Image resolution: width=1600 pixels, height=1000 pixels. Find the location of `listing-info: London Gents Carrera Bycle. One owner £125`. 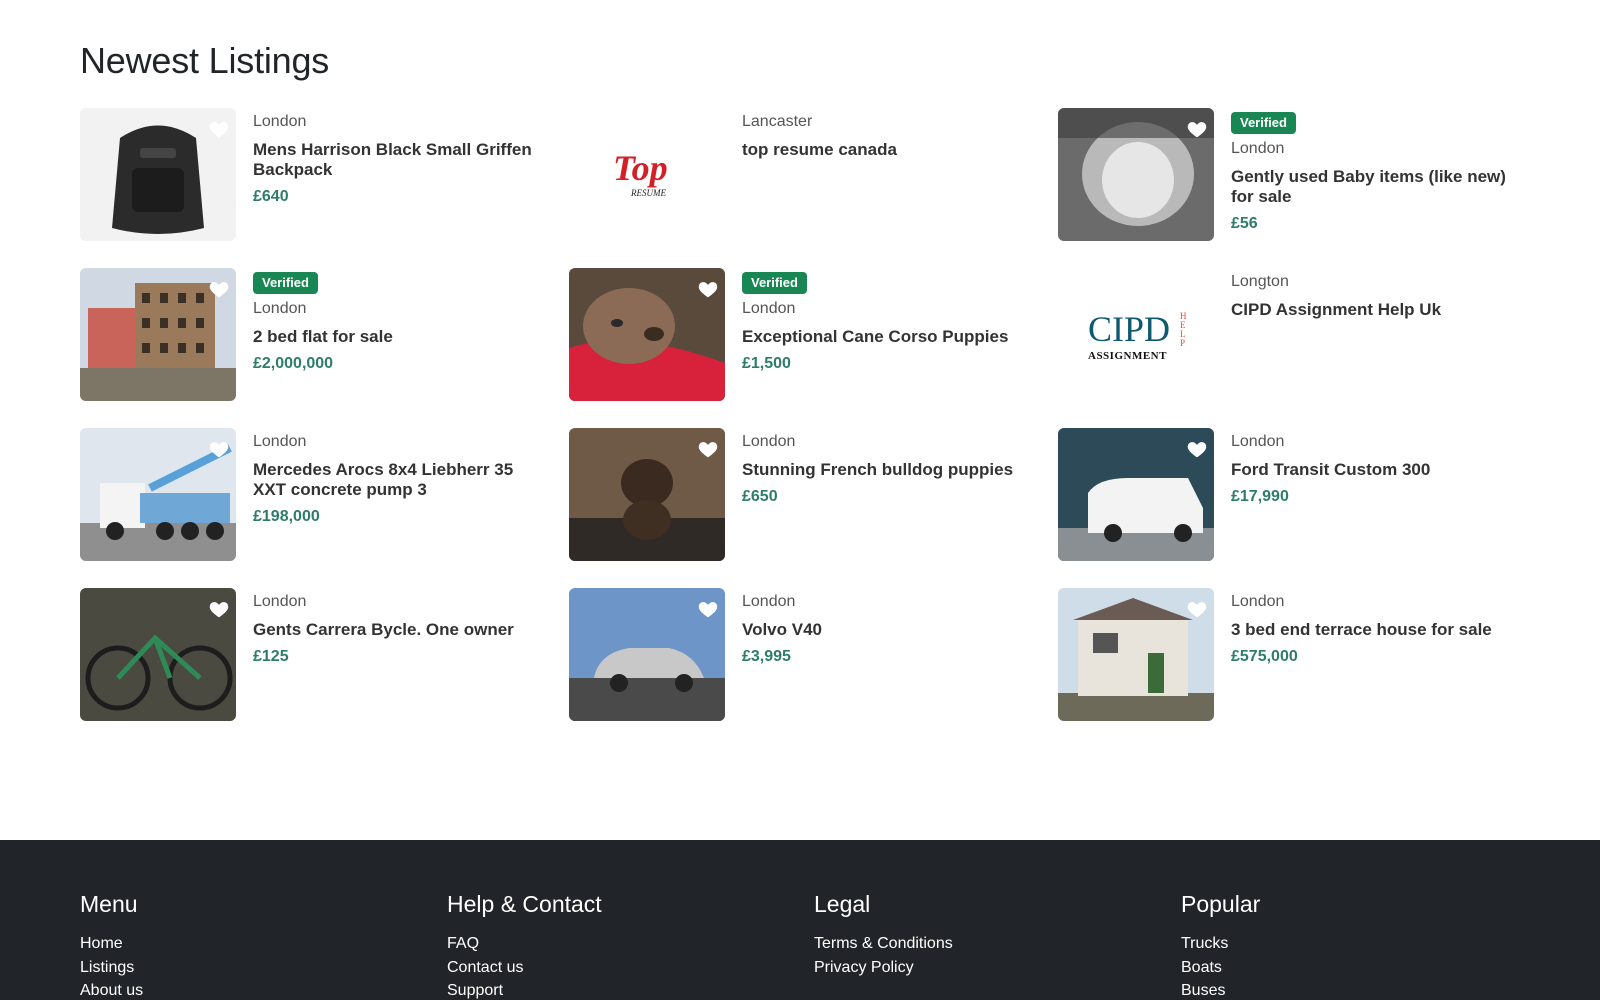

listing-info: London Gents Carrera Bycle. One owner £125 is located at coordinates (398, 629).